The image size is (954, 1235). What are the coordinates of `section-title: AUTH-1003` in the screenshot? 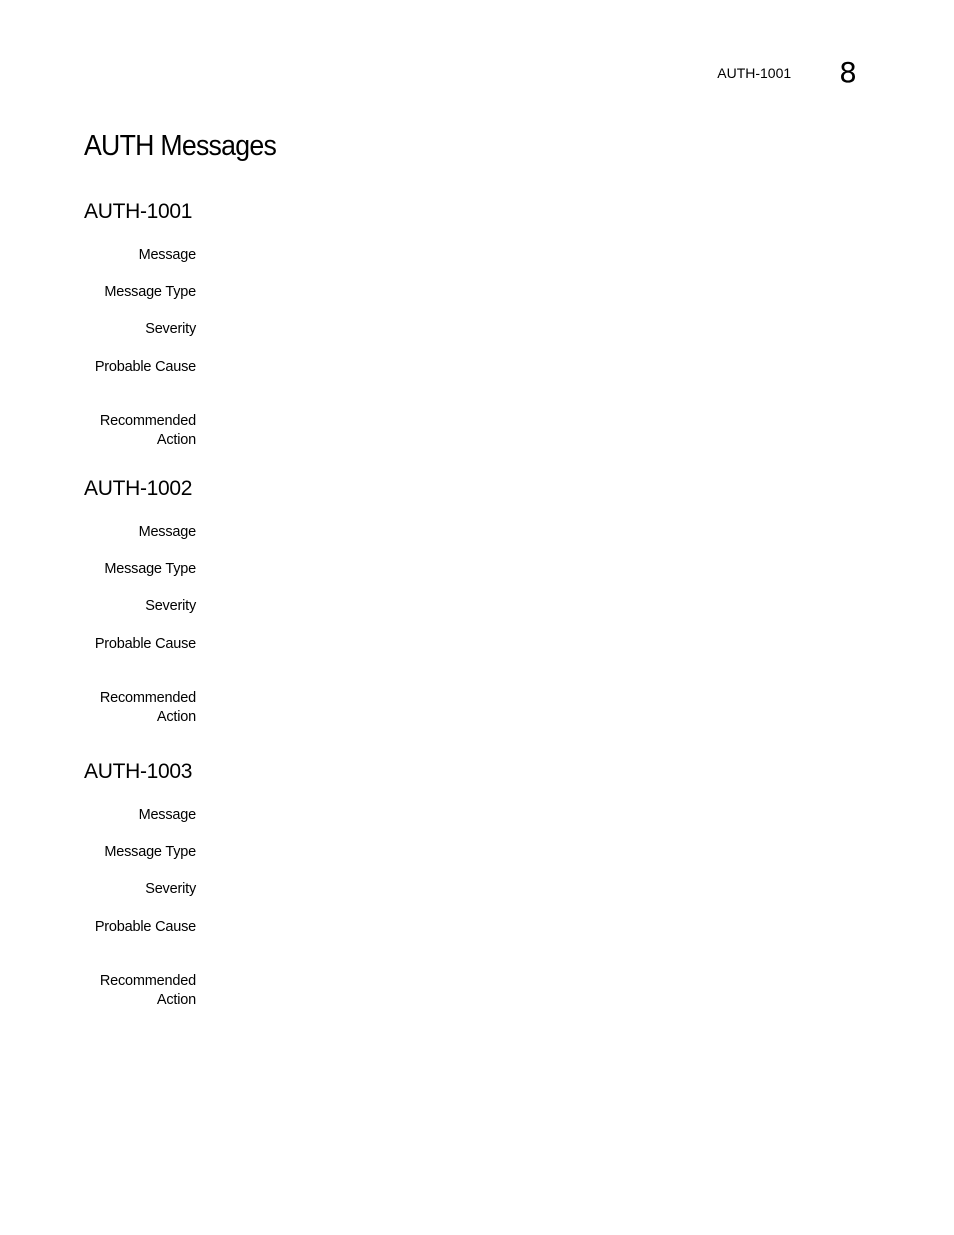 It's located at (138, 771).